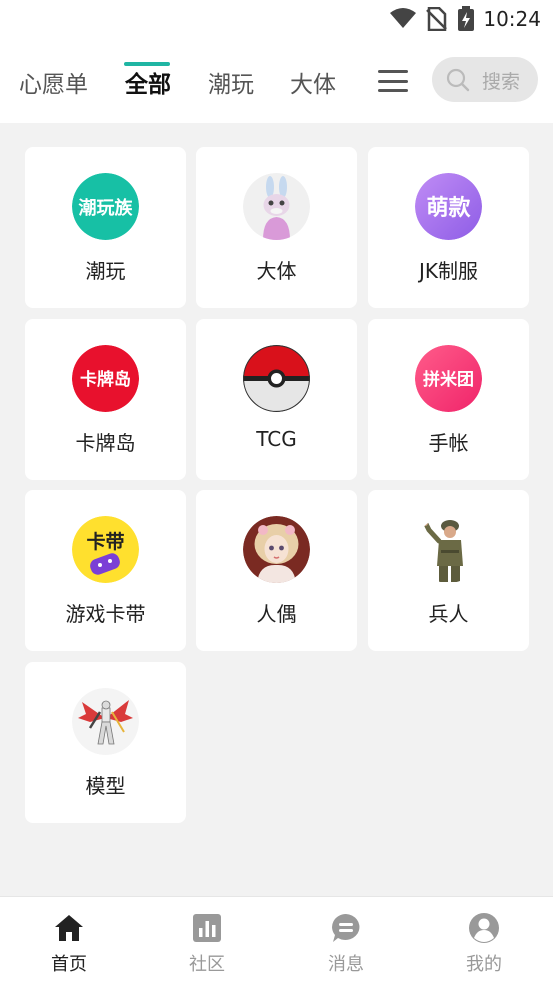 The height and width of the screenshot is (983, 553). What do you see at coordinates (393, 71) in the screenshot?
I see `menu-icon` at bounding box center [393, 71].